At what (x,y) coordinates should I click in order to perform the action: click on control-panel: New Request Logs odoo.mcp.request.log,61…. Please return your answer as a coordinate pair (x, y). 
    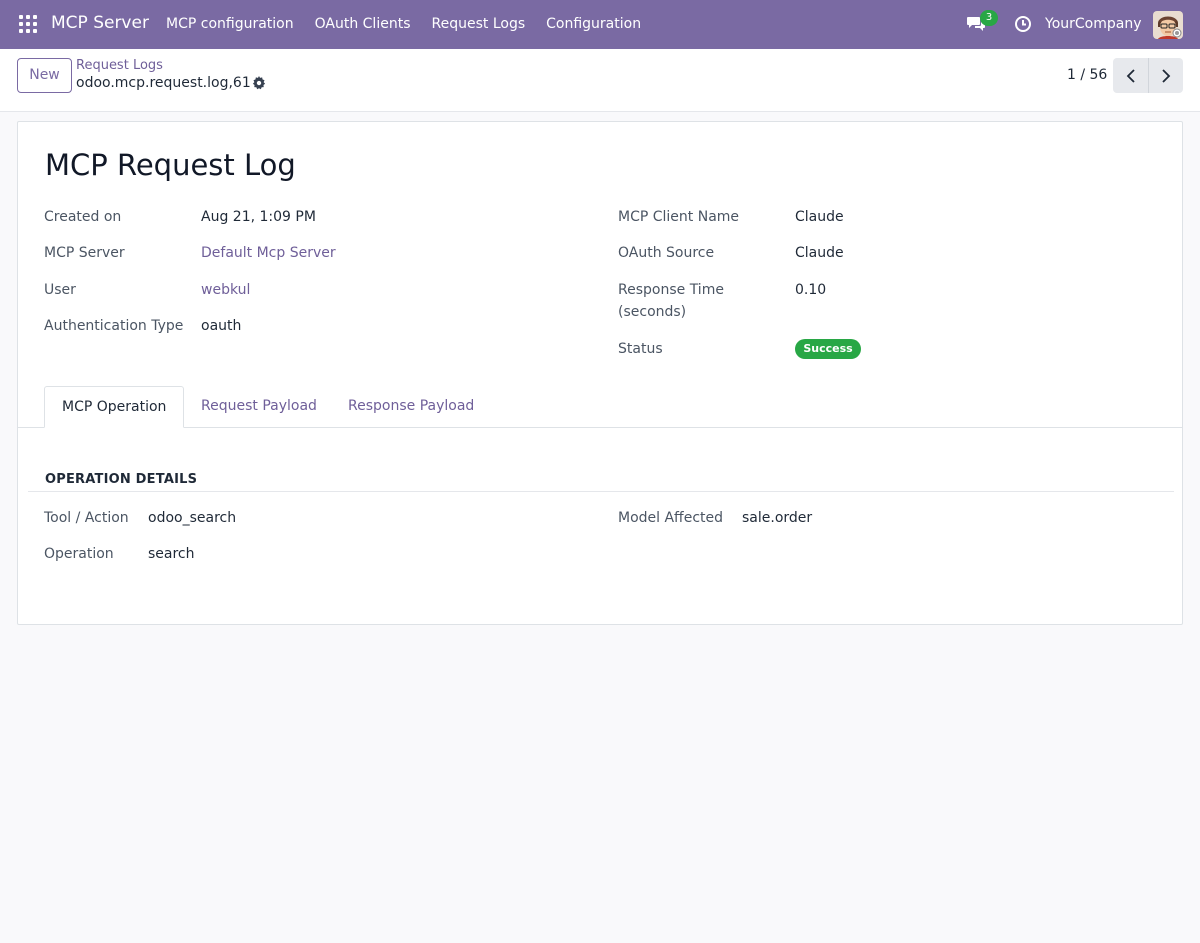
    Looking at the image, I should click on (600, 80).